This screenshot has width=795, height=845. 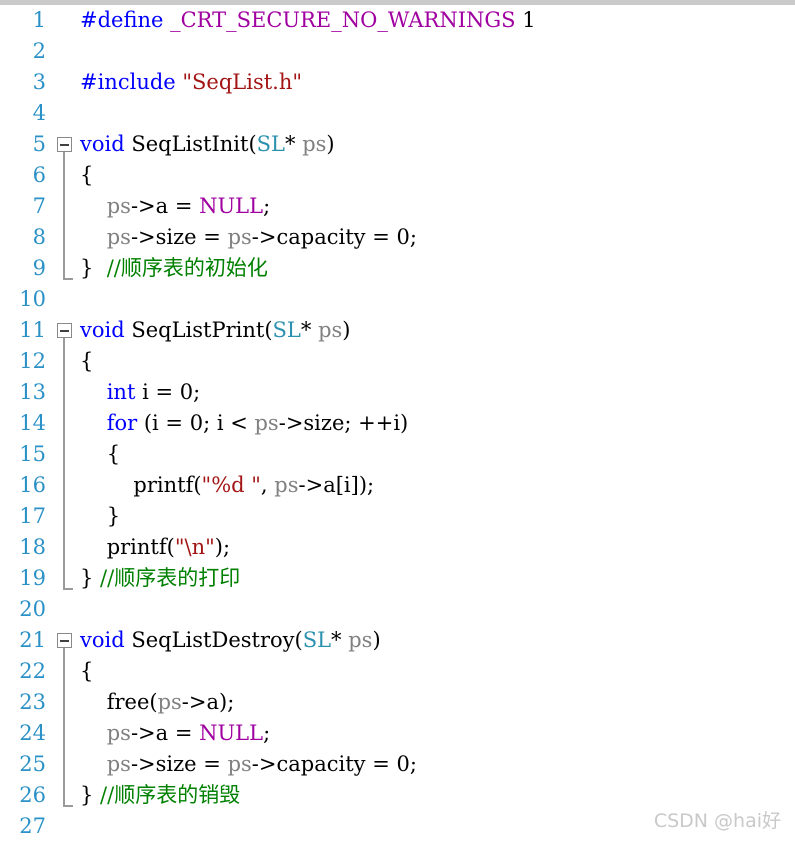 I want to click on code-token: i = 0;, so click(x=168, y=392).